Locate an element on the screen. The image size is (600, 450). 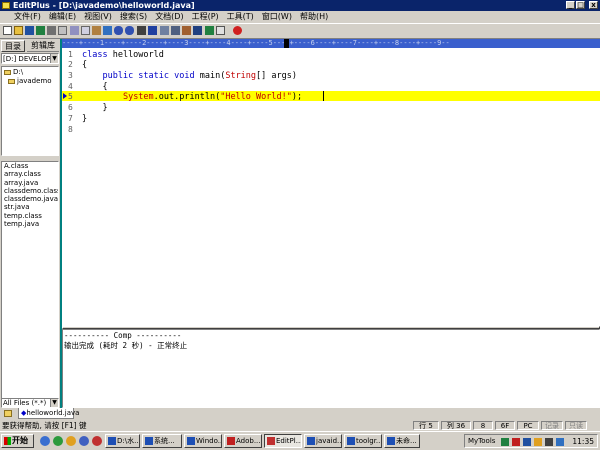
status-row: 行 5 is located at coordinates (426, 425).